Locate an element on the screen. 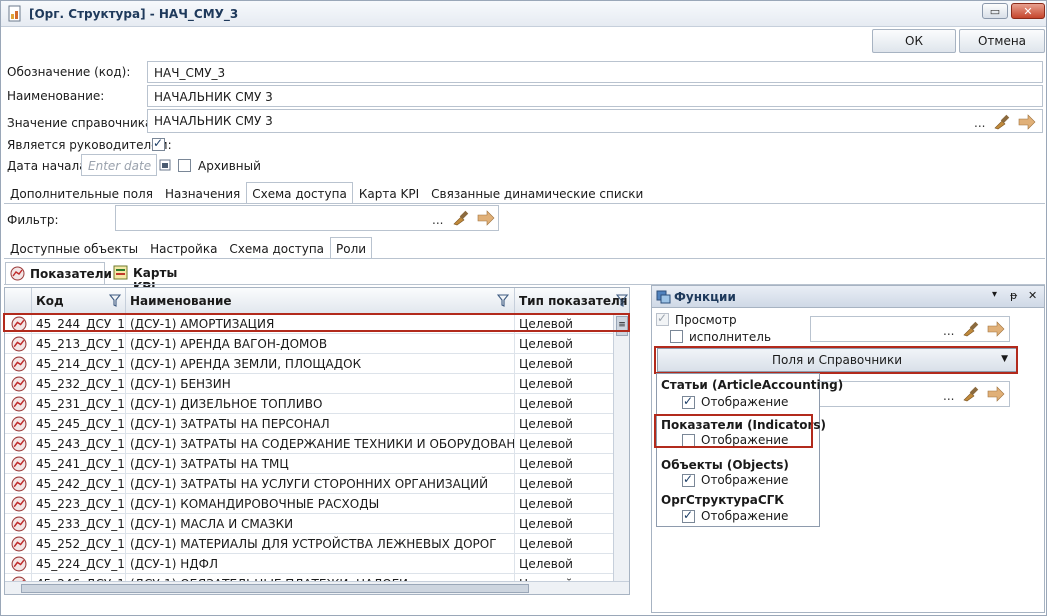  cell-code: 45_252_ДСУ_1 is located at coordinates (79, 544).